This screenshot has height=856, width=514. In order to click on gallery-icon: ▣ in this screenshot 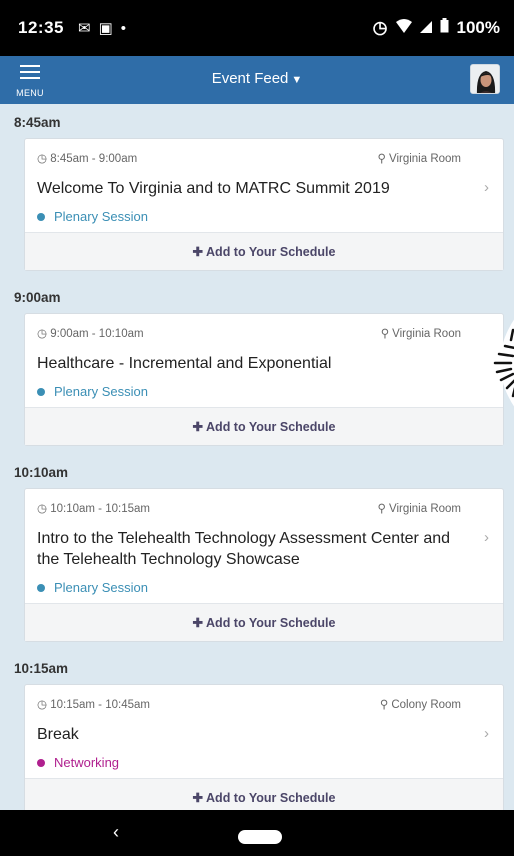, I will do `click(105, 28)`.